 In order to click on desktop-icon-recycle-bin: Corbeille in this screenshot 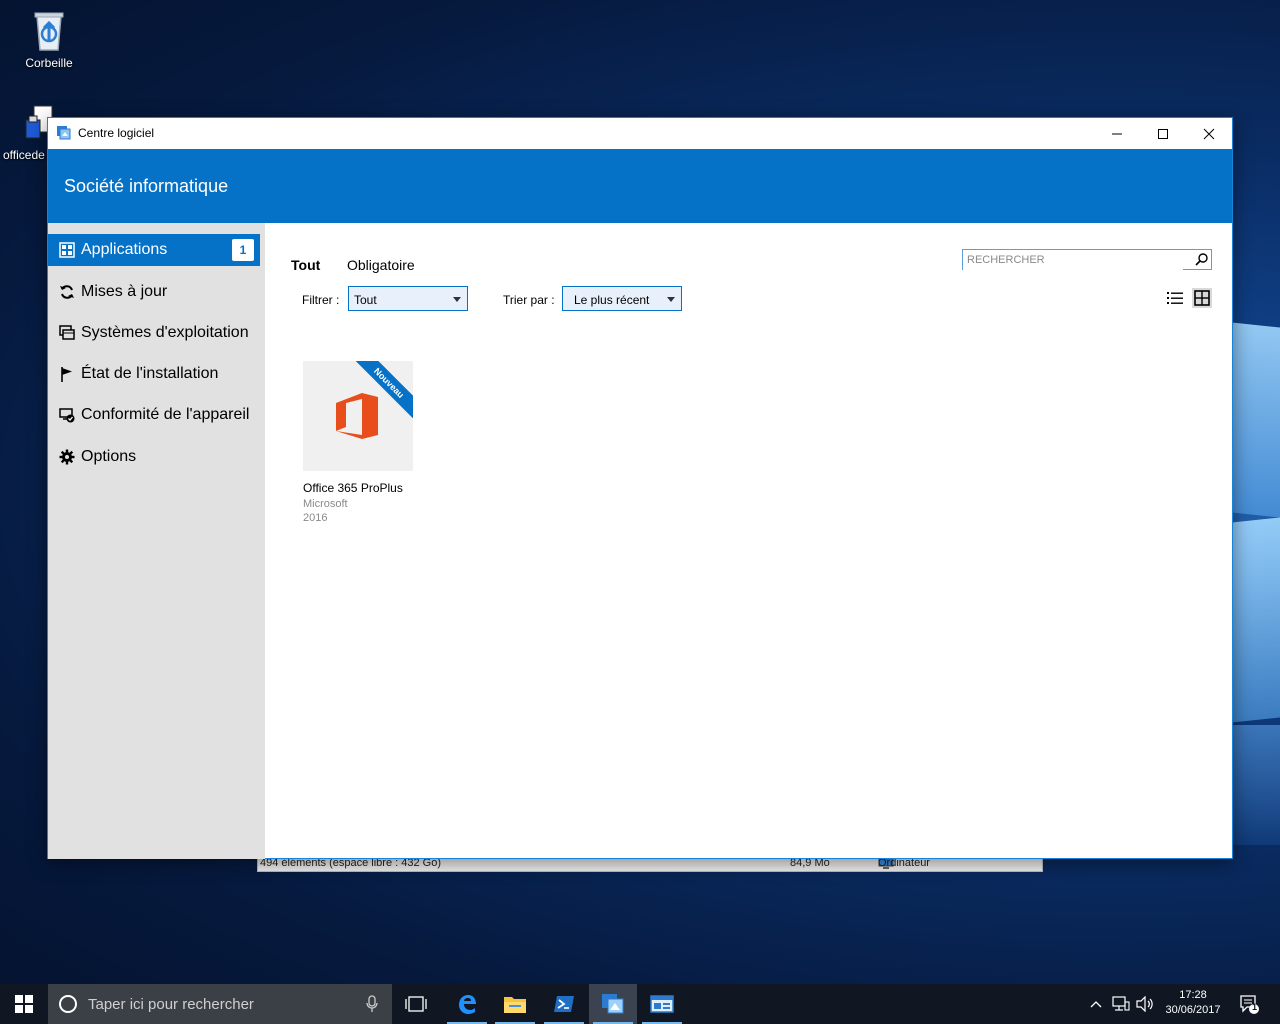, I will do `click(49, 39)`.